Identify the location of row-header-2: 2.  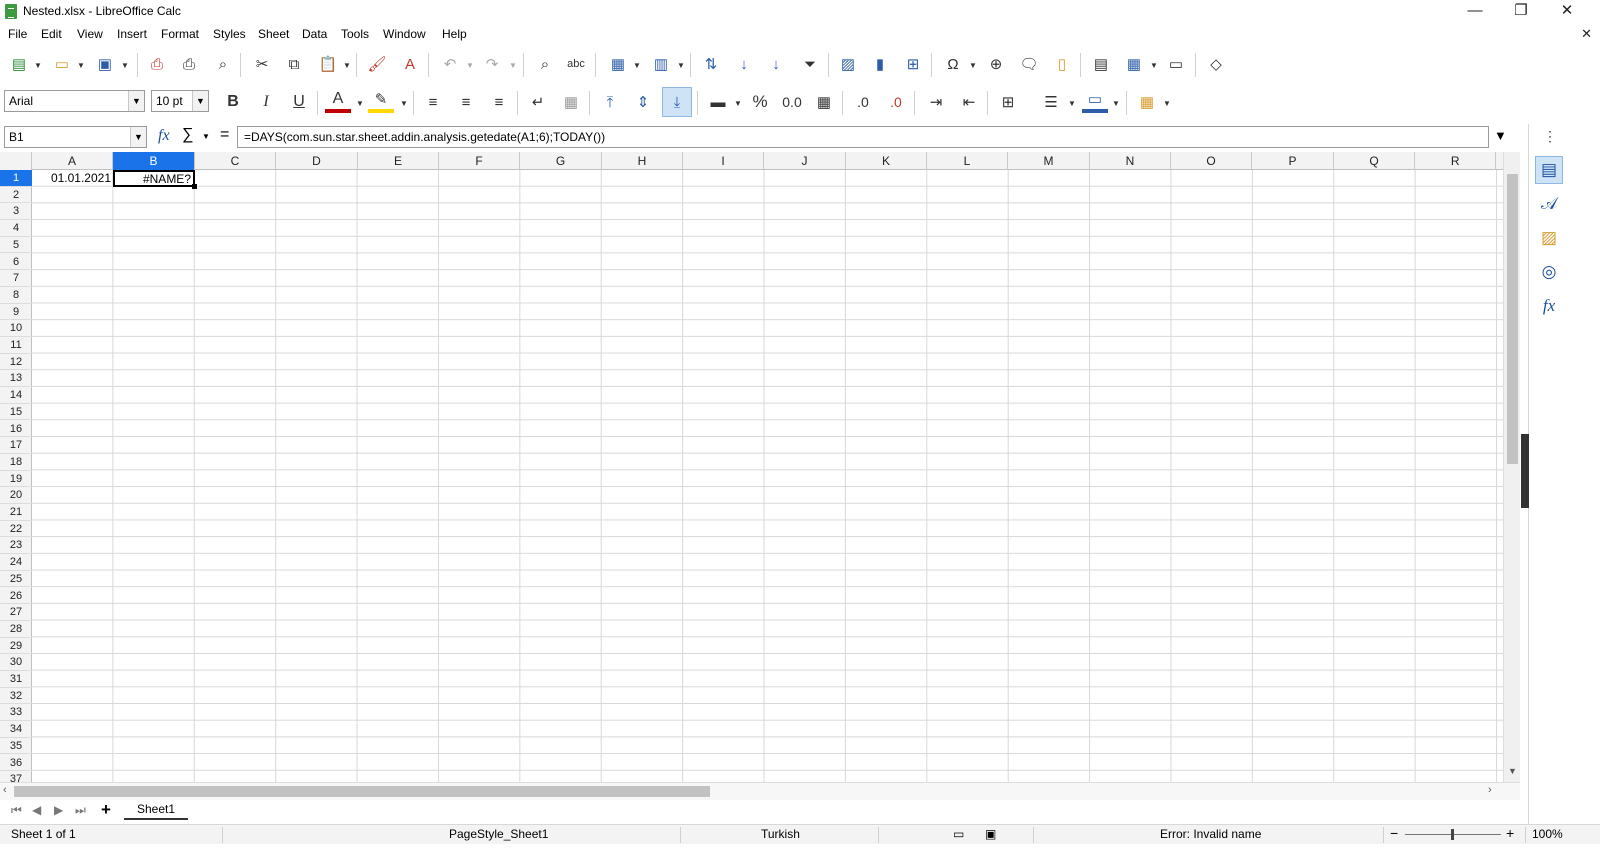
(16, 195).